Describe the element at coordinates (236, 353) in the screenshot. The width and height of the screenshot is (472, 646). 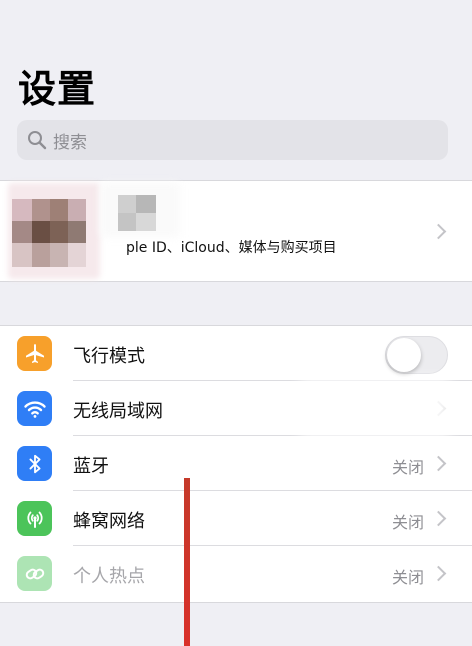
I see `settings-row-airplane-mode: 飞行模式` at that location.